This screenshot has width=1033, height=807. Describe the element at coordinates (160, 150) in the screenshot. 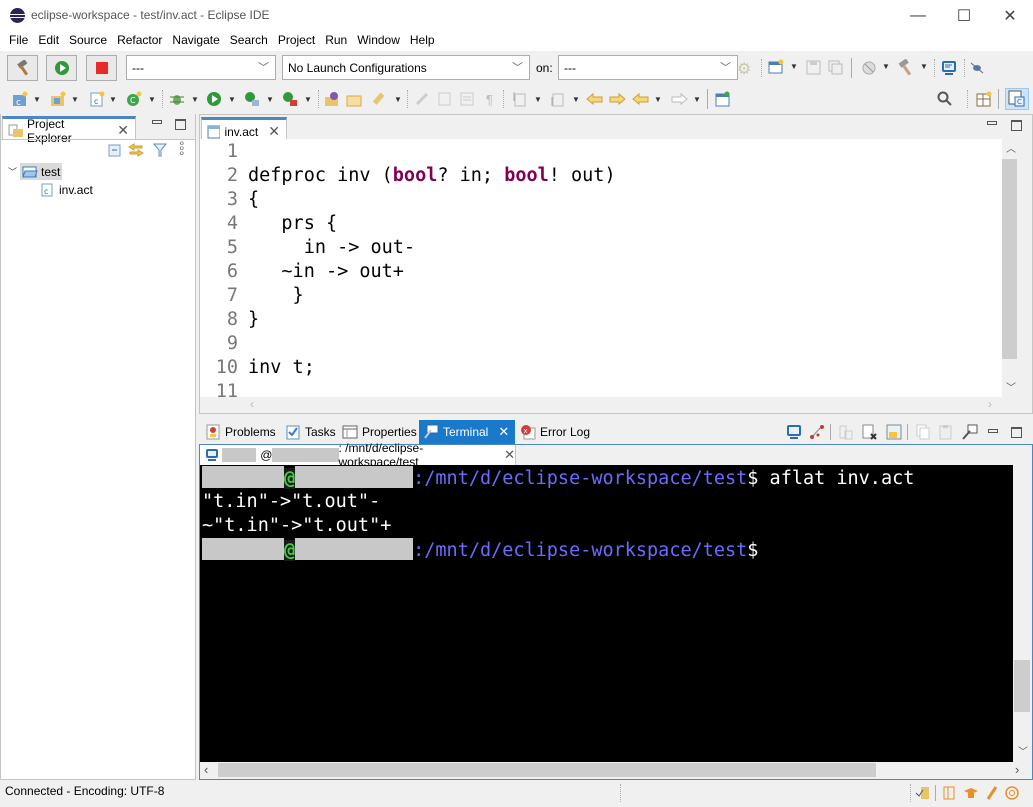

I see `filter-icon` at that location.